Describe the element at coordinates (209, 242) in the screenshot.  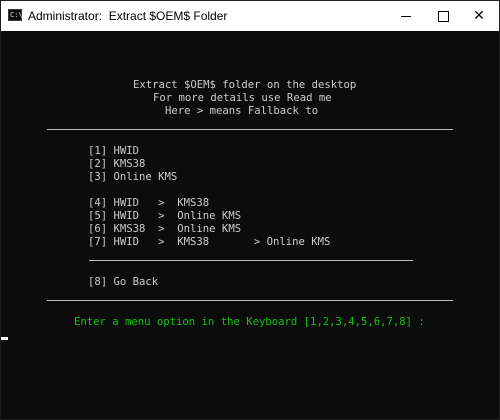
I see `menu-option-7: [7] HWID > KMS38 > Online KMS` at that location.